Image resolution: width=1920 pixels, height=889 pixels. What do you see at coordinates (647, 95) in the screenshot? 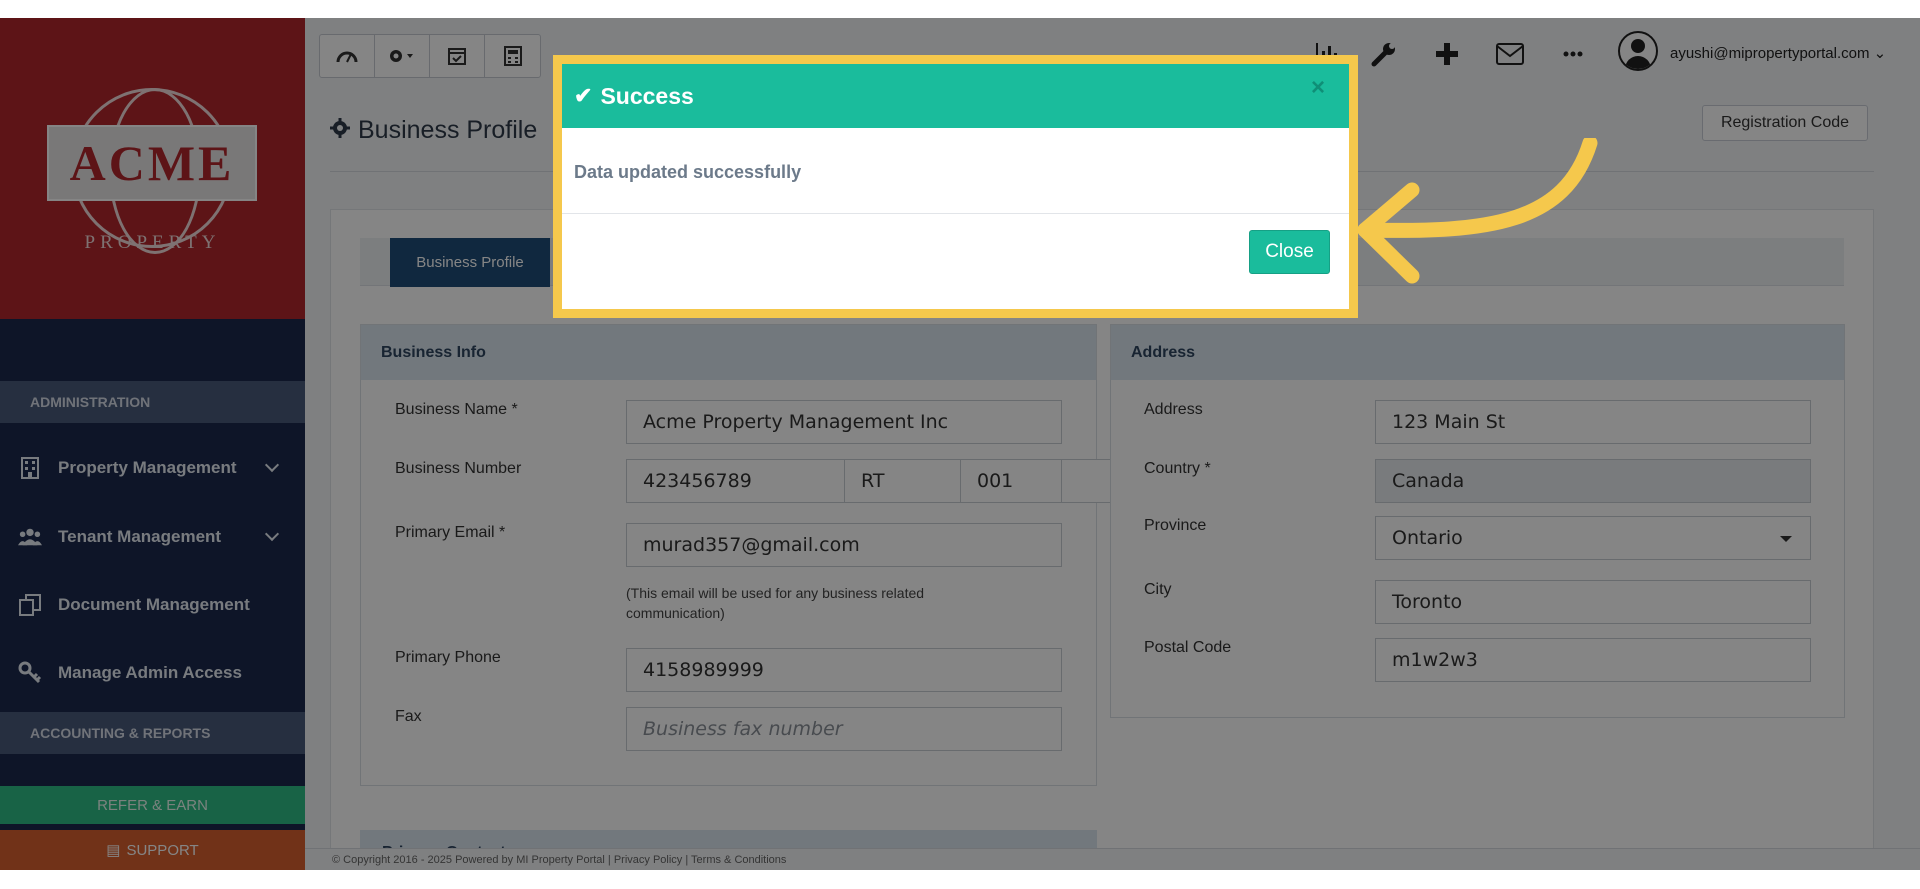
I see `modal-title: Success` at bounding box center [647, 95].